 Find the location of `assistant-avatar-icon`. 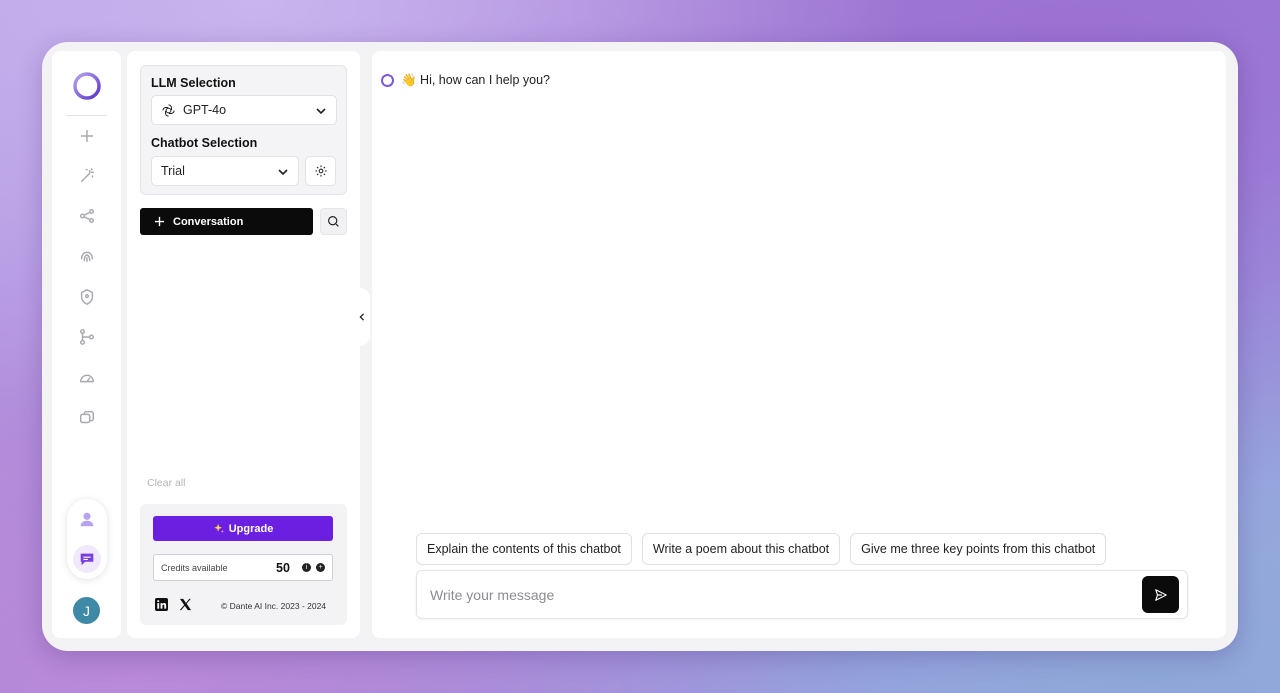

assistant-avatar-icon is located at coordinates (387, 80).